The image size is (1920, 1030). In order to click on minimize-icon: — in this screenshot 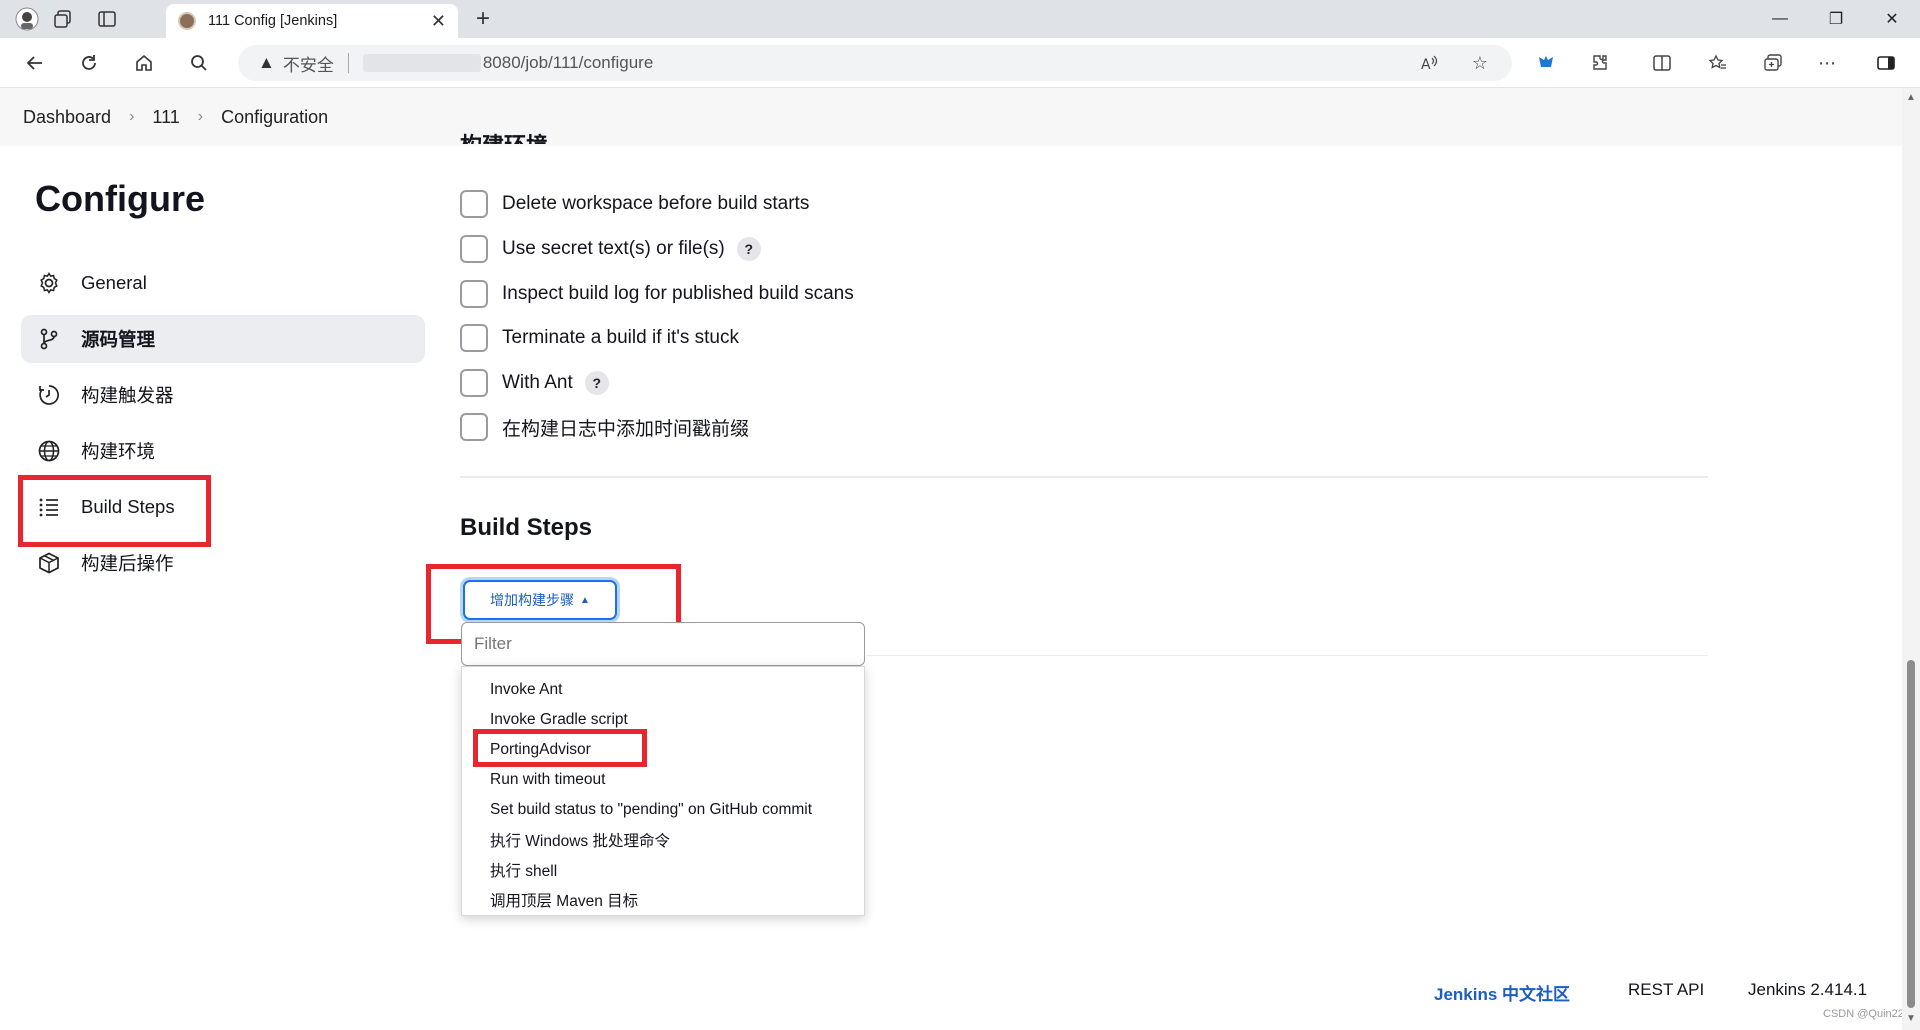, I will do `click(1780, 19)`.